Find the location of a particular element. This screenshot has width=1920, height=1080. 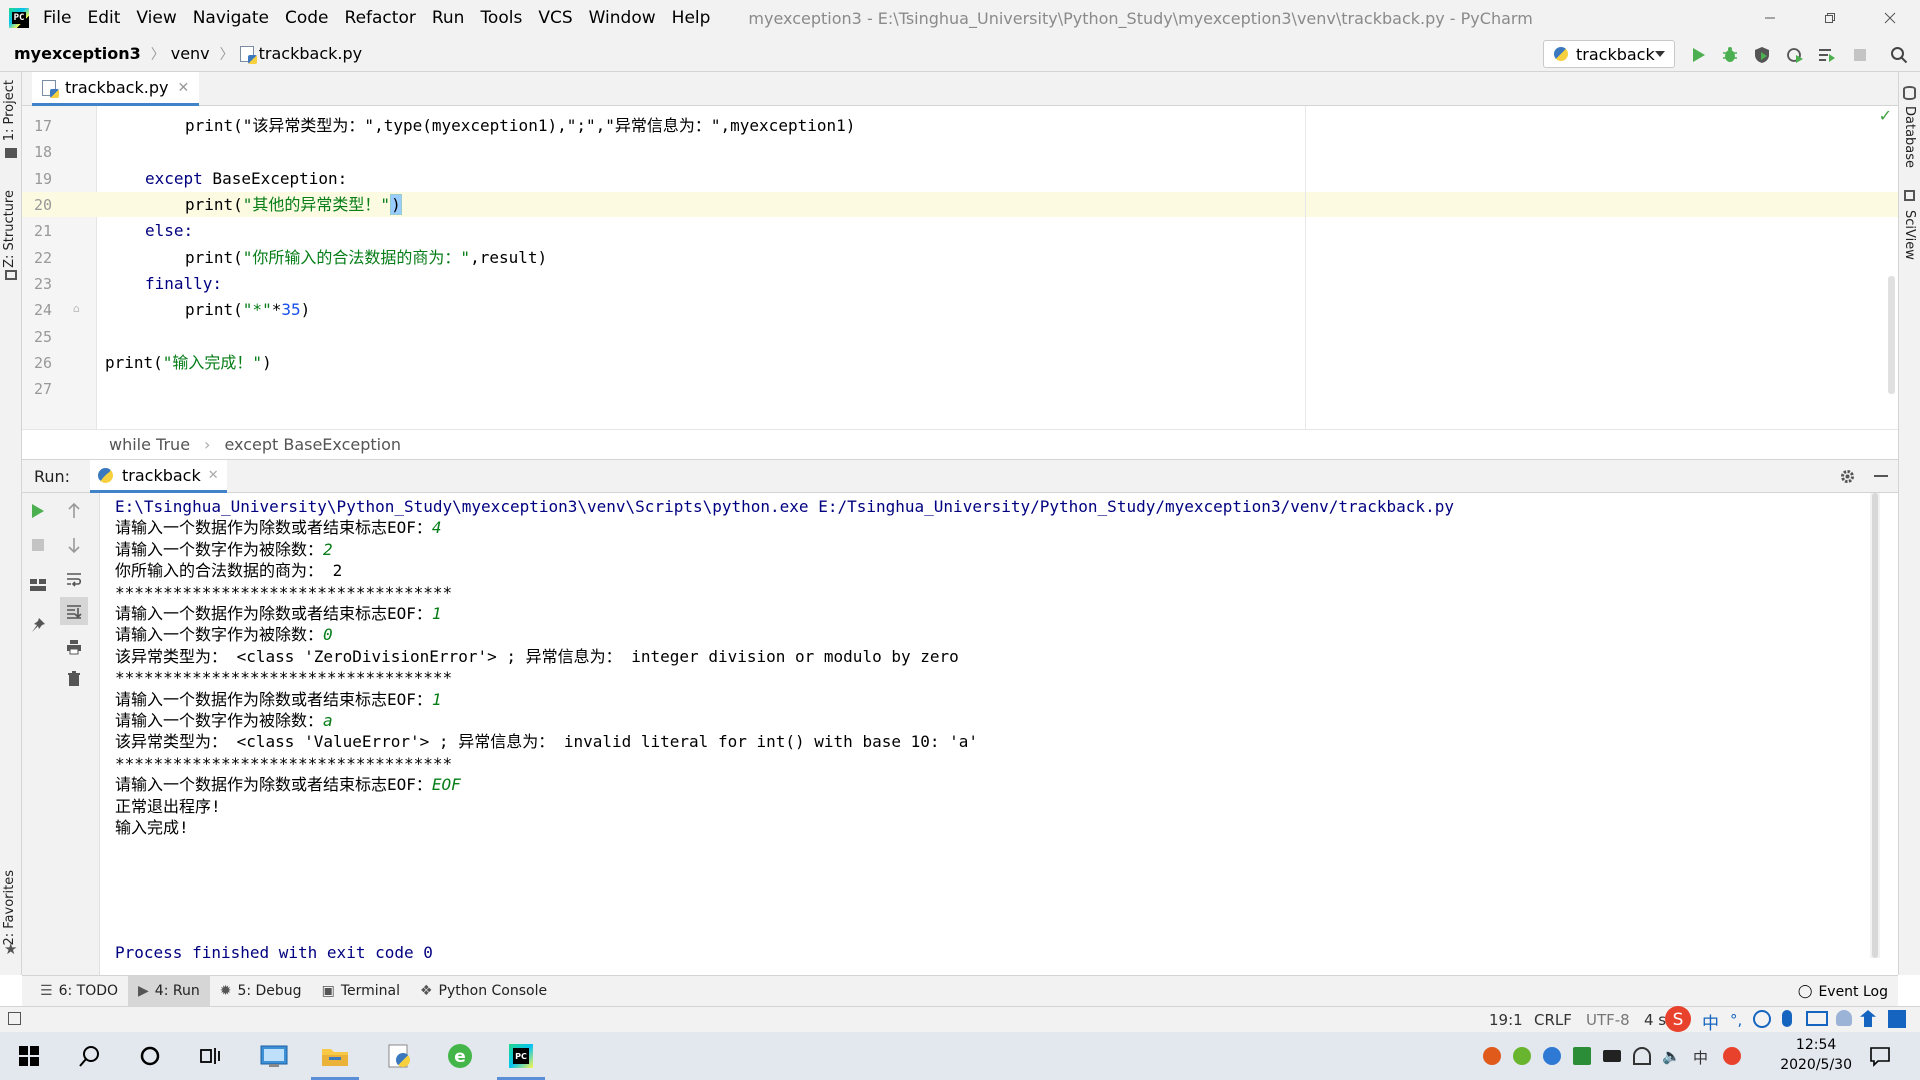

restore-layout-button is located at coordinates (38, 585).